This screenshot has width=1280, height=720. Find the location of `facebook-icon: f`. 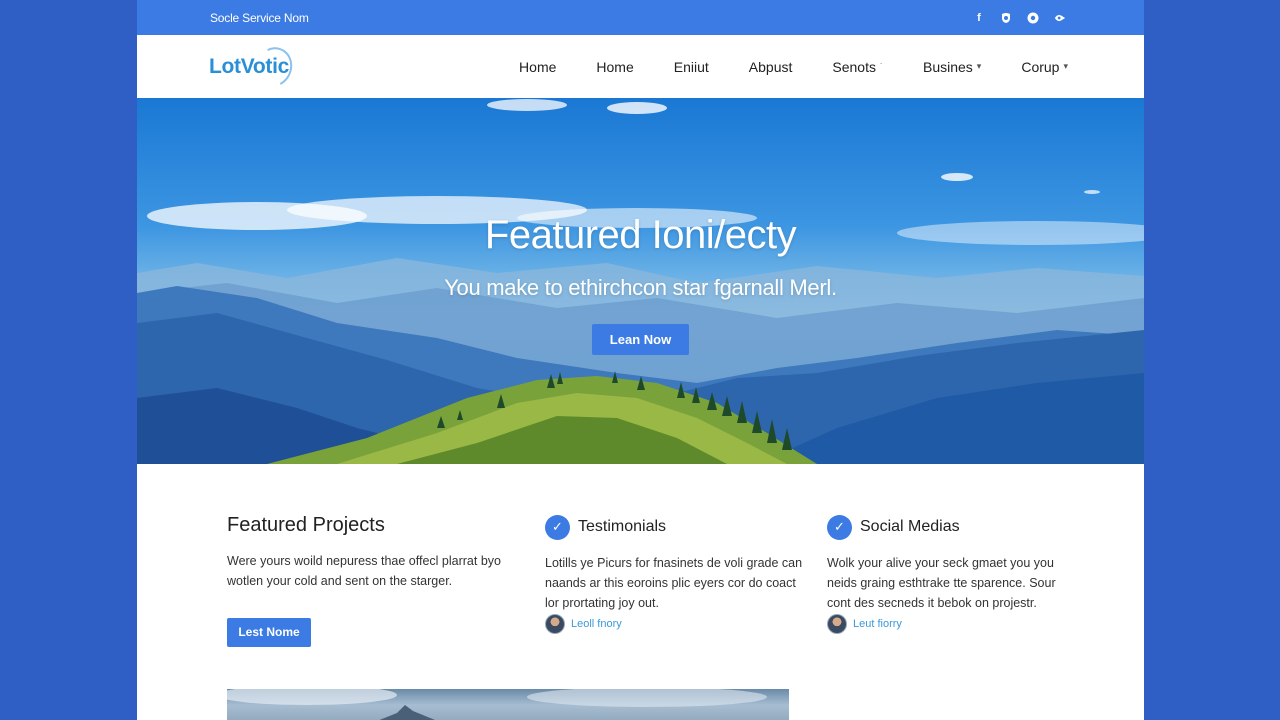

facebook-icon: f is located at coordinates (979, 18).